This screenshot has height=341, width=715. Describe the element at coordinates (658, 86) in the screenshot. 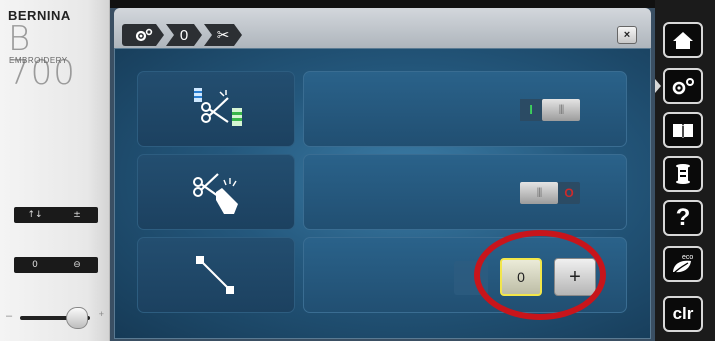

I see `active-indicator-icon` at that location.